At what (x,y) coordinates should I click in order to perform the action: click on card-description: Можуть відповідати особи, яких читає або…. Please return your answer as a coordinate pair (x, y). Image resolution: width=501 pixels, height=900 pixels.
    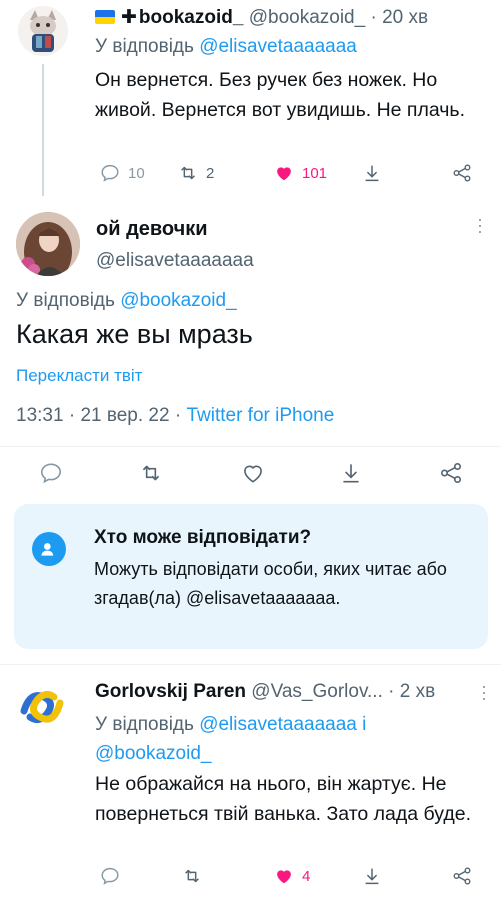
    Looking at the image, I should click on (270, 583).